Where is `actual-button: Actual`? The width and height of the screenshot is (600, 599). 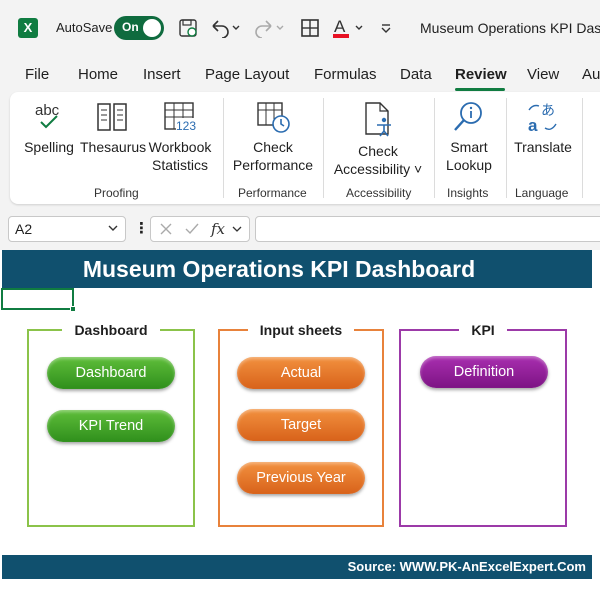 actual-button: Actual is located at coordinates (301, 373).